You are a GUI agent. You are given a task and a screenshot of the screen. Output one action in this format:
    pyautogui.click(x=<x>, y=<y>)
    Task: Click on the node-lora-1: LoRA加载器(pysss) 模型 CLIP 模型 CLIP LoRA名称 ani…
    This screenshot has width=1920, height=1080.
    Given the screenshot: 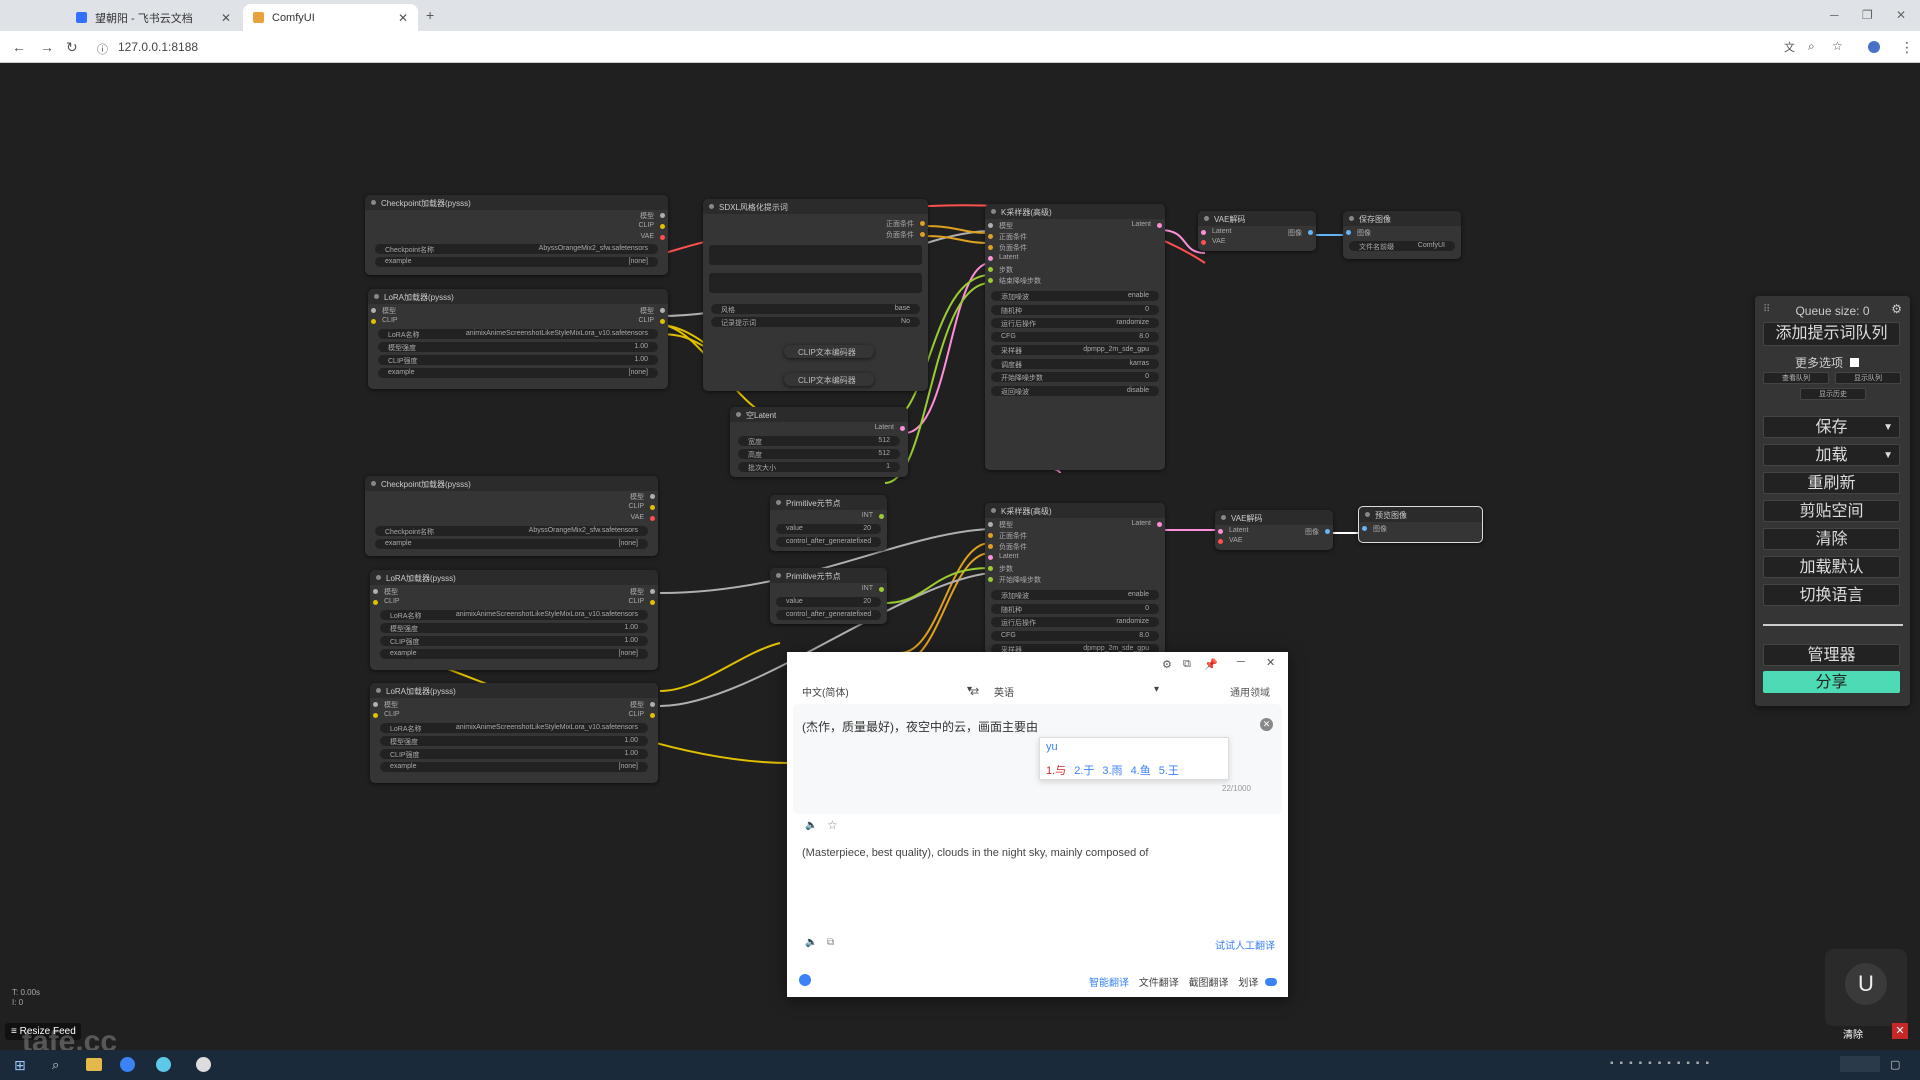 What is the action you would take?
    pyautogui.click(x=518, y=339)
    